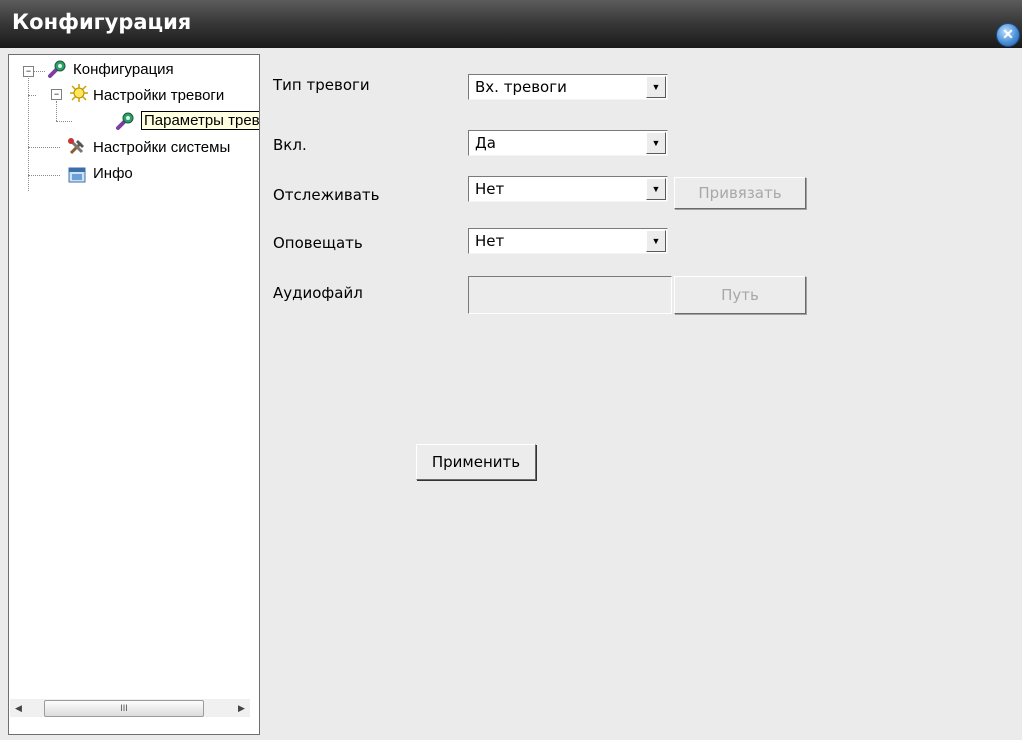 The image size is (1022, 740). Describe the element at coordinates (77, 175) in the screenshot. I see `info-window-icon` at that location.